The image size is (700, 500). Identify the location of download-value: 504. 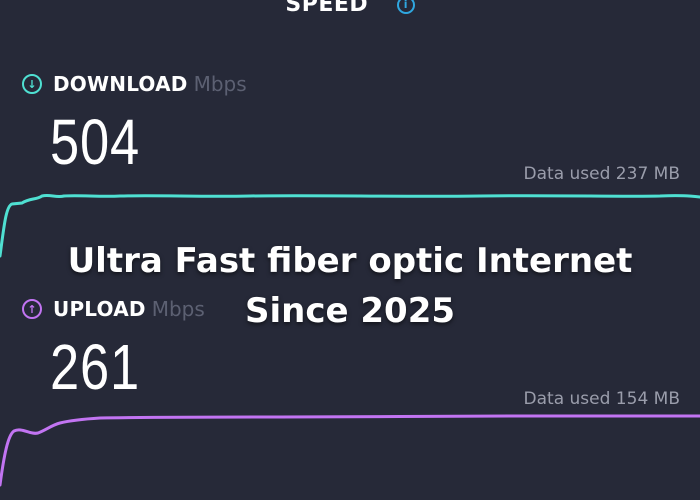
(95, 142).